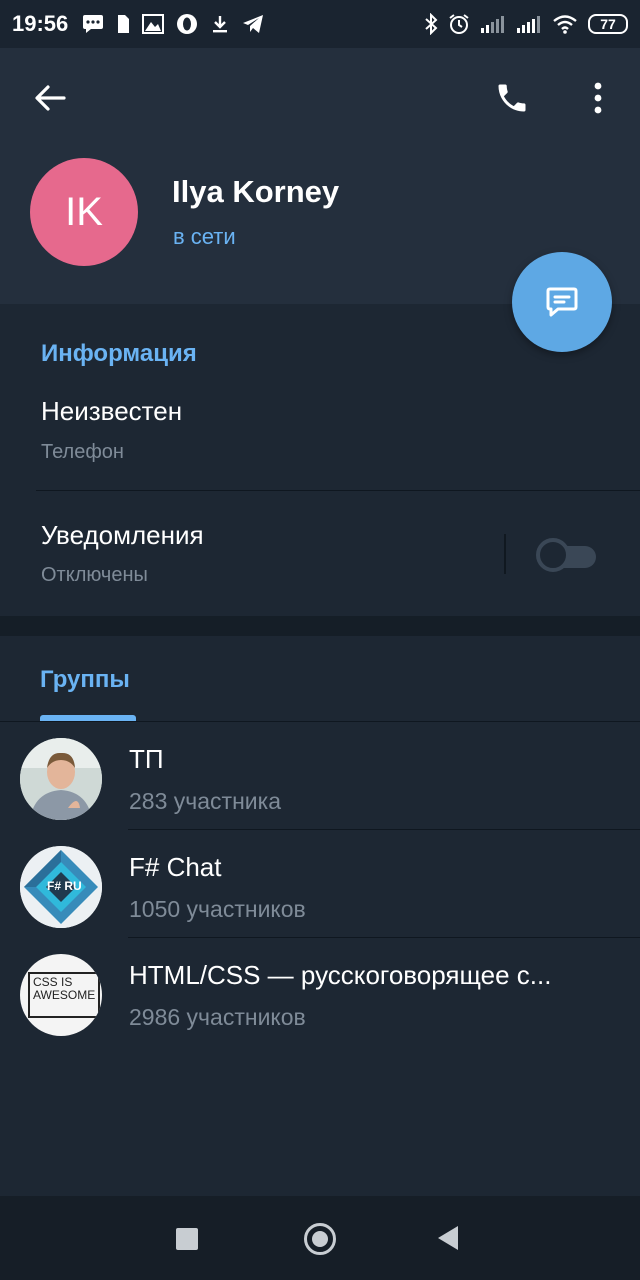  I want to click on phone-icon, so click(512, 98).